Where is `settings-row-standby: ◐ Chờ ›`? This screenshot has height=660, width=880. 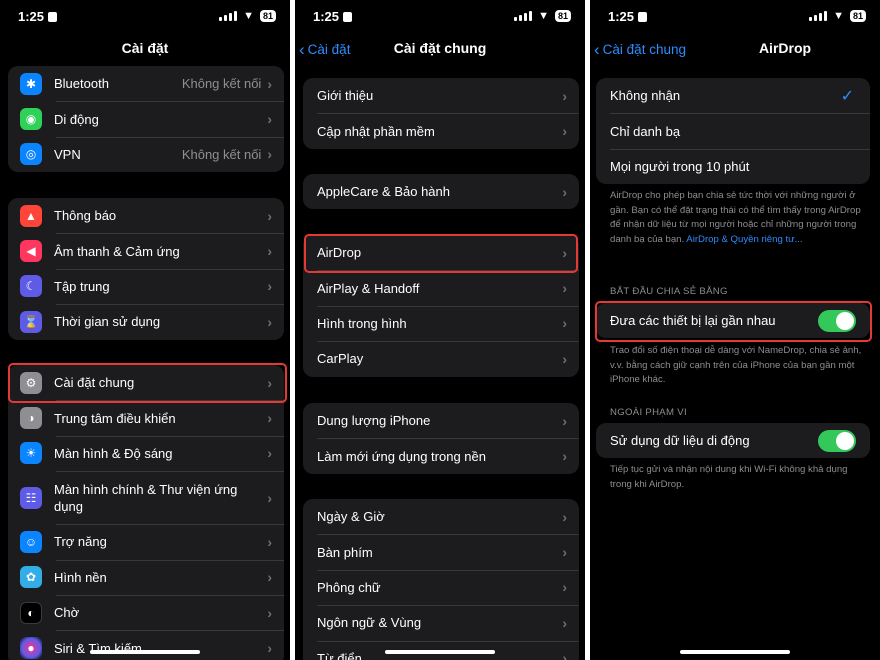
settings-row-standby: ◐ Chờ › is located at coordinates (146, 612).